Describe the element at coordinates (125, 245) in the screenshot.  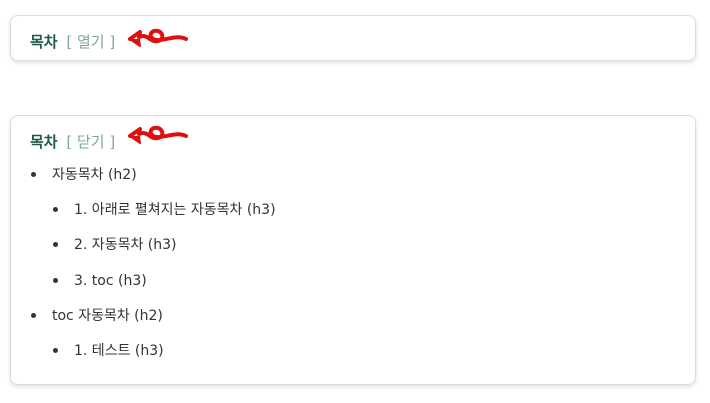
I see `toc-item-label: 2. 자동목차 (h3)` at that location.